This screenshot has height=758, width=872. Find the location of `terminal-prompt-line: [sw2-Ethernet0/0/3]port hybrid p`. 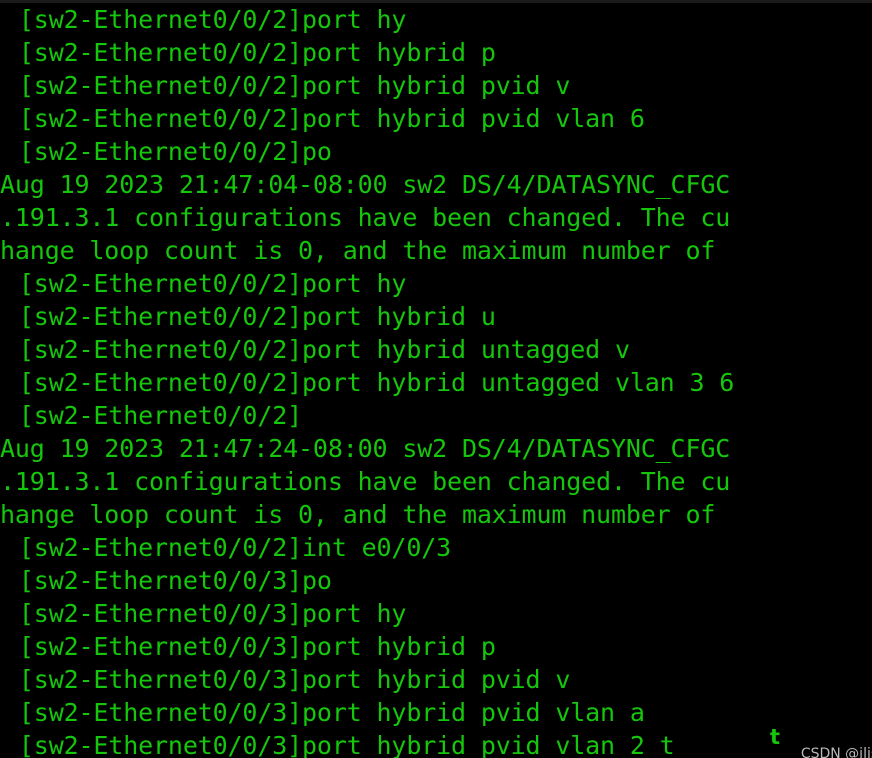

terminal-prompt-line: [sw2-Ethernet0/0/3]port hybrid p is located at coordinates (250, 646).